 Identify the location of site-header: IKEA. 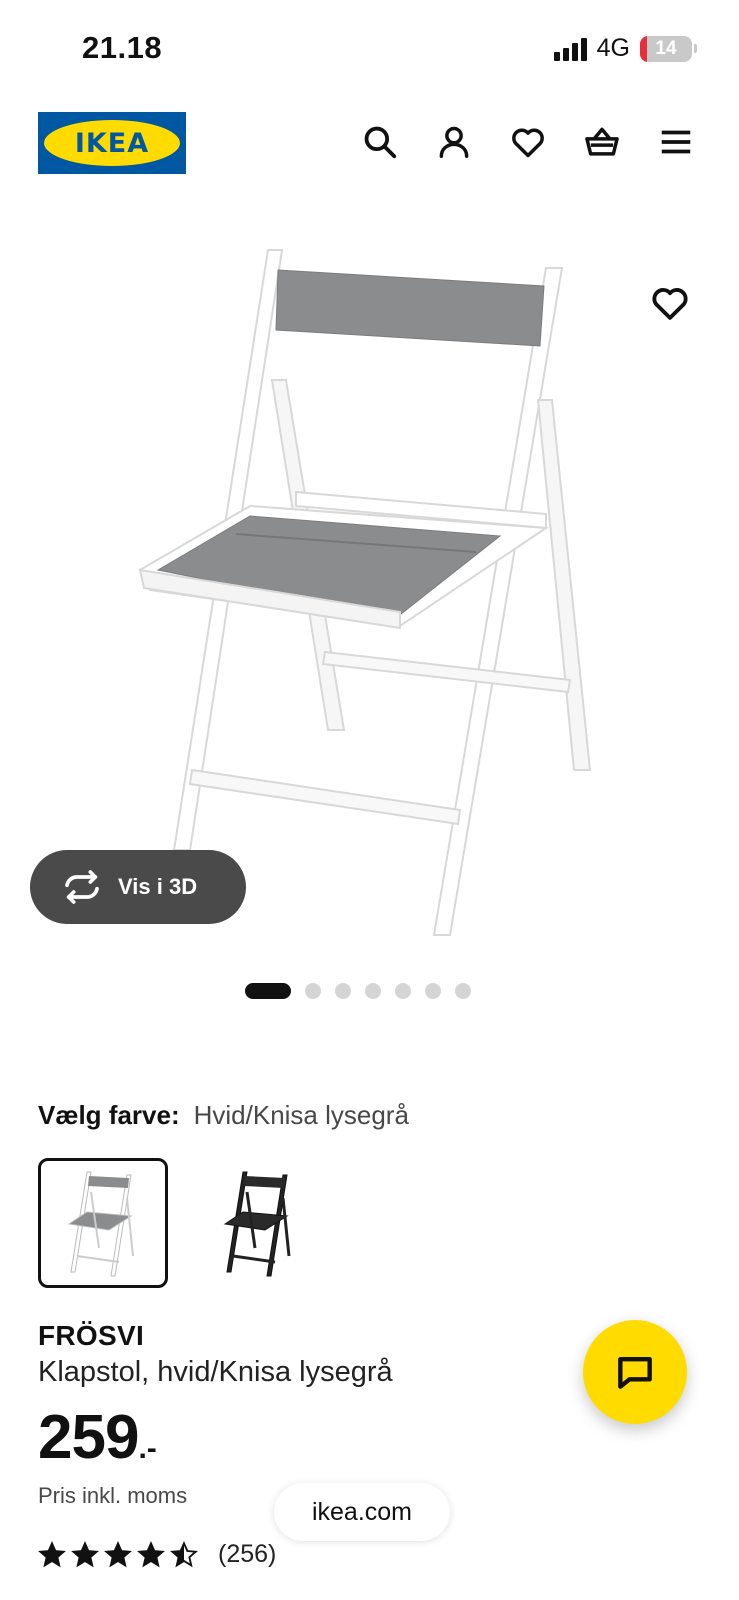
(369, 143).